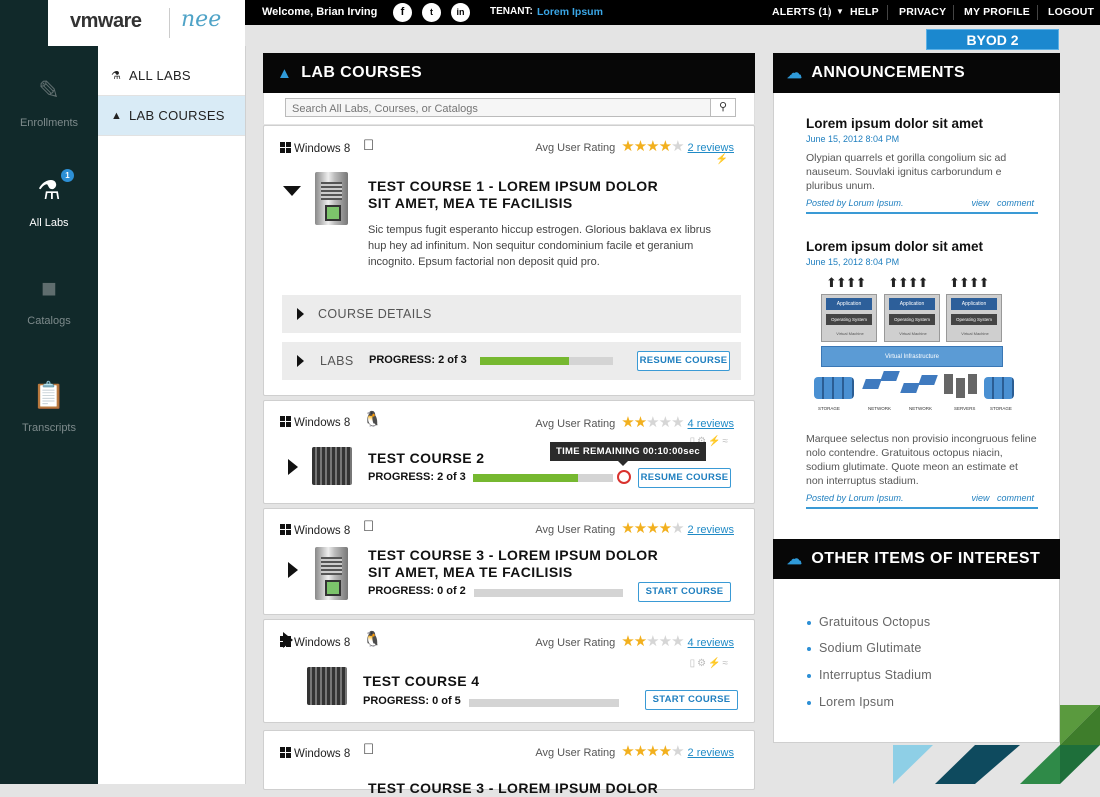  I want to click on star-rating: ★★★★★, so click(652, 528).